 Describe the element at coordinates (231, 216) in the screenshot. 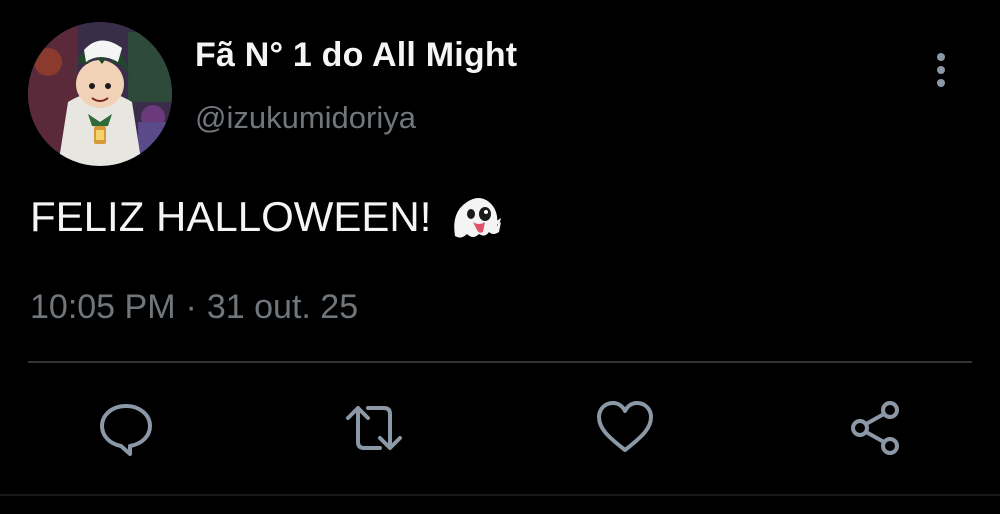

I see `tweet-text-content: FELIZ HALLOWEEN!` at that location.